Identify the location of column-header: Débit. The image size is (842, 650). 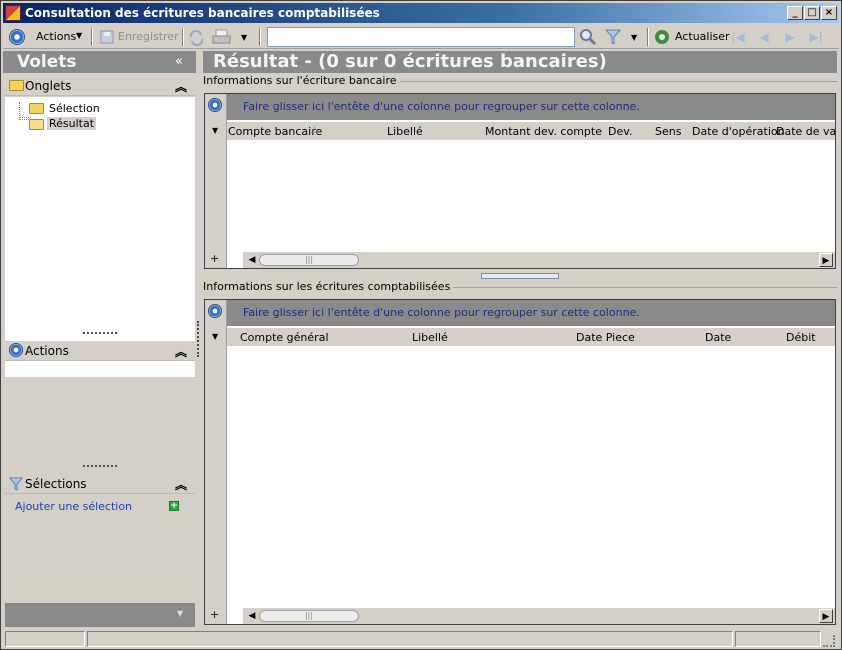
(801, 337).